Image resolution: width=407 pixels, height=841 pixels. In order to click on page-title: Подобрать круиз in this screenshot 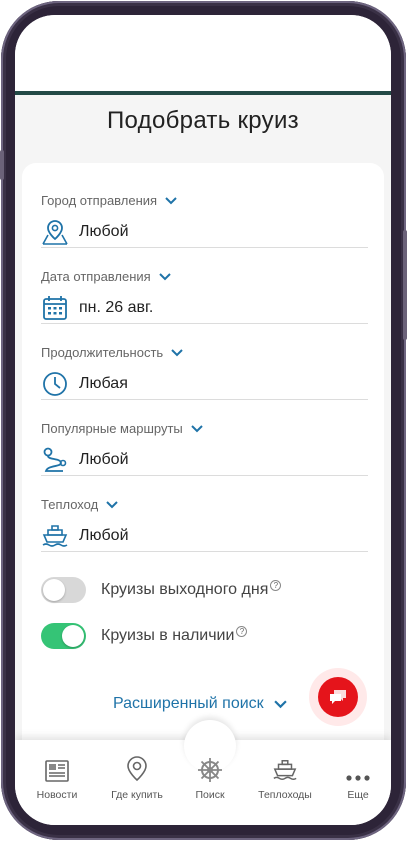, I will do `click(203, 120)`.